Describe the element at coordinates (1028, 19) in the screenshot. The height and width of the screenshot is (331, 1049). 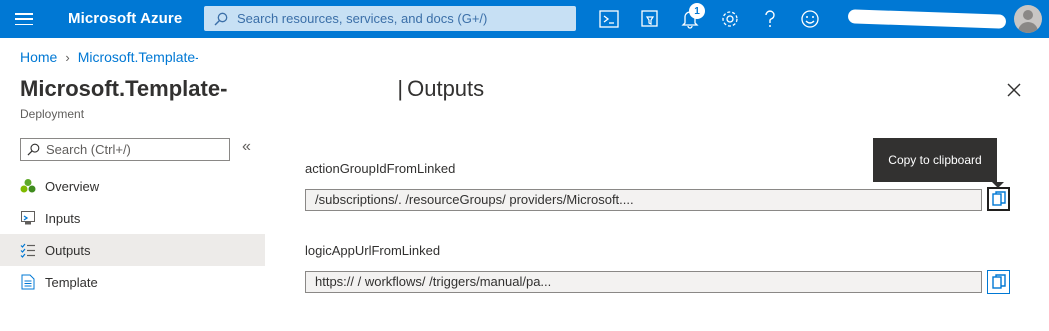
I see `avatar` at that location.